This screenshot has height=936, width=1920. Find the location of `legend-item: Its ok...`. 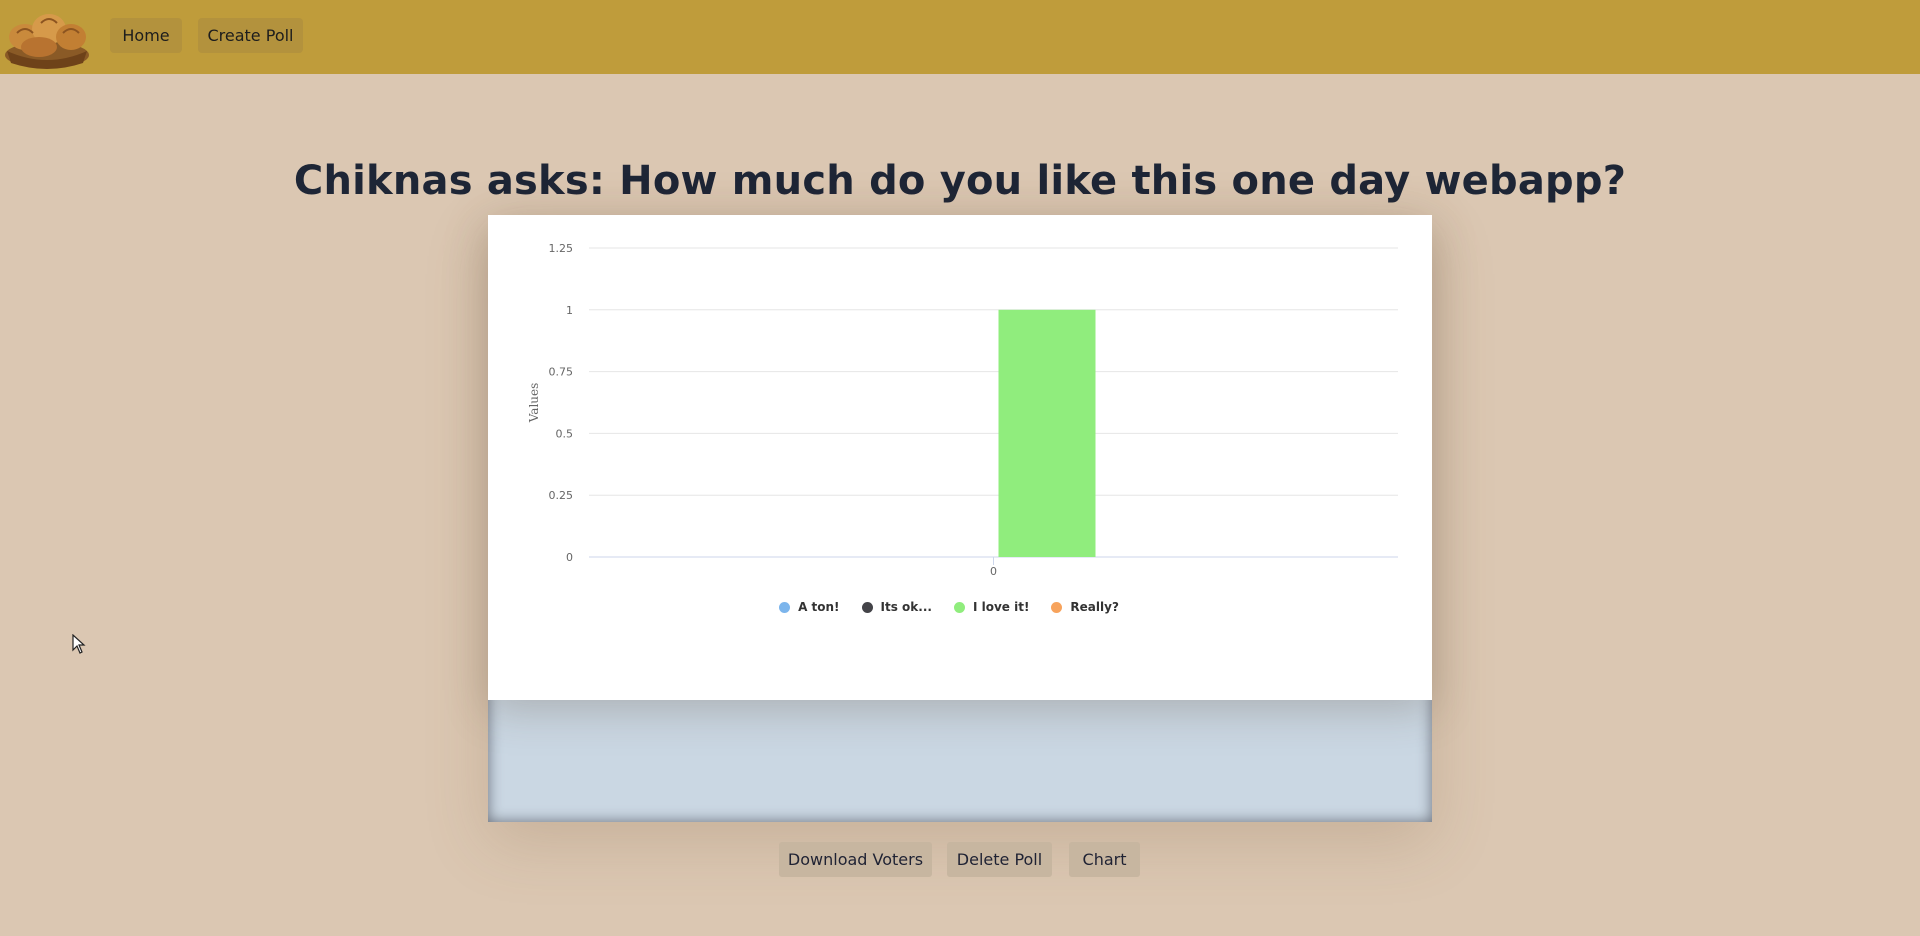

legend-item: Its ok... is located at coordinates (896, 607).